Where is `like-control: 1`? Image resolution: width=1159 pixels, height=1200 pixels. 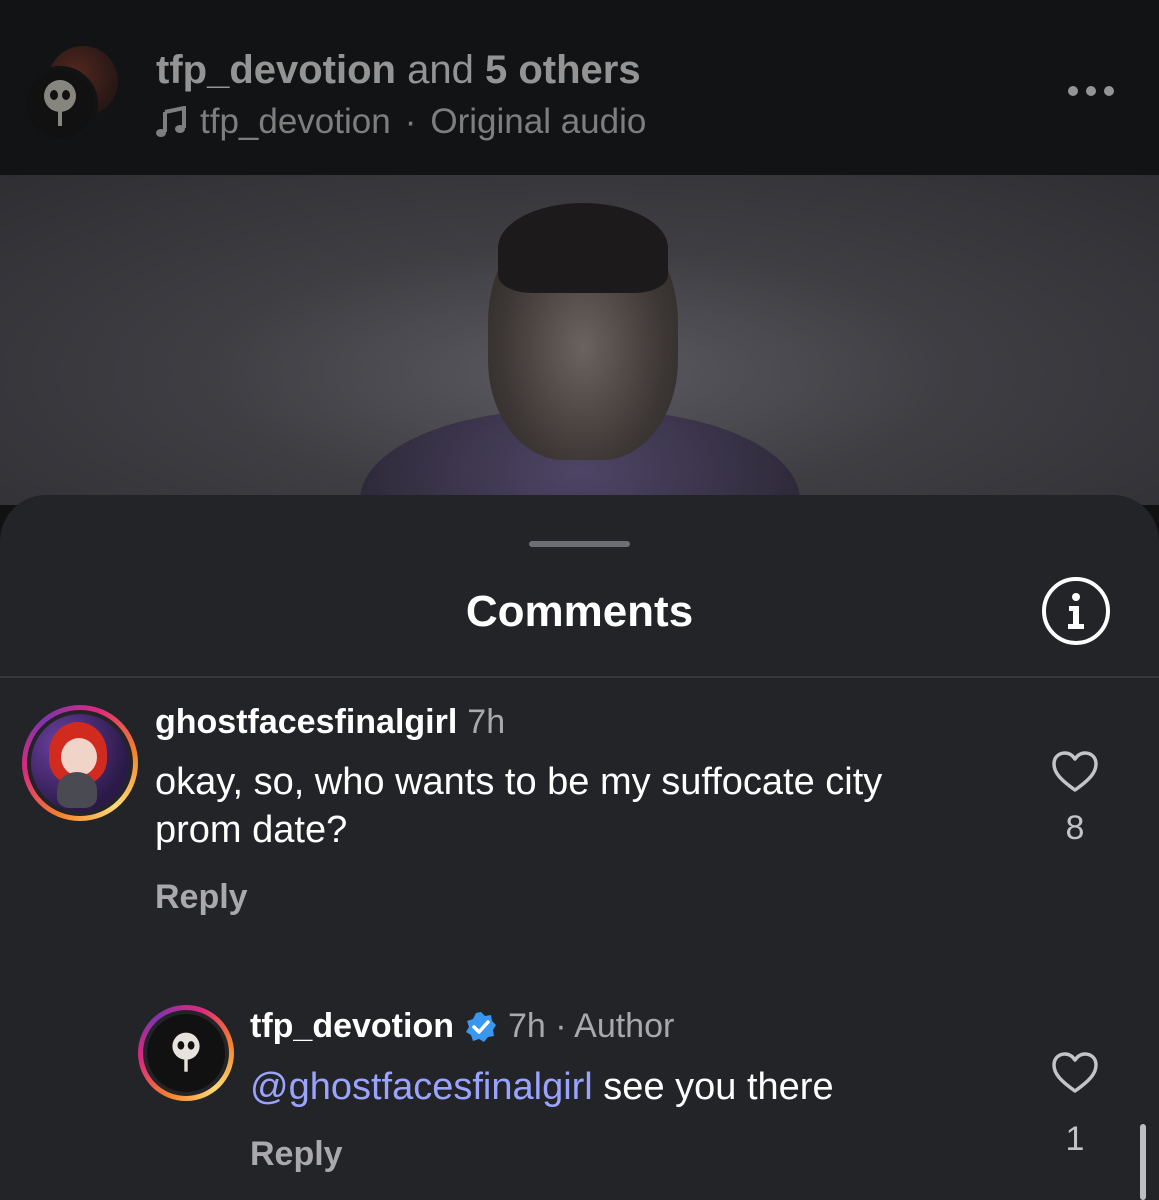 like-control: 1 is located at coordinates (1075, 1105).